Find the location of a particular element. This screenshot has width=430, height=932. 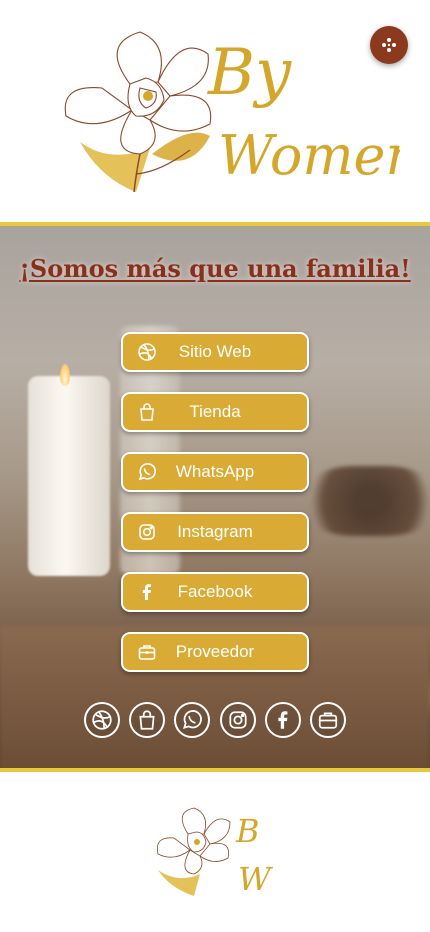

social-facebook-link is located at coordinates (282, 720).